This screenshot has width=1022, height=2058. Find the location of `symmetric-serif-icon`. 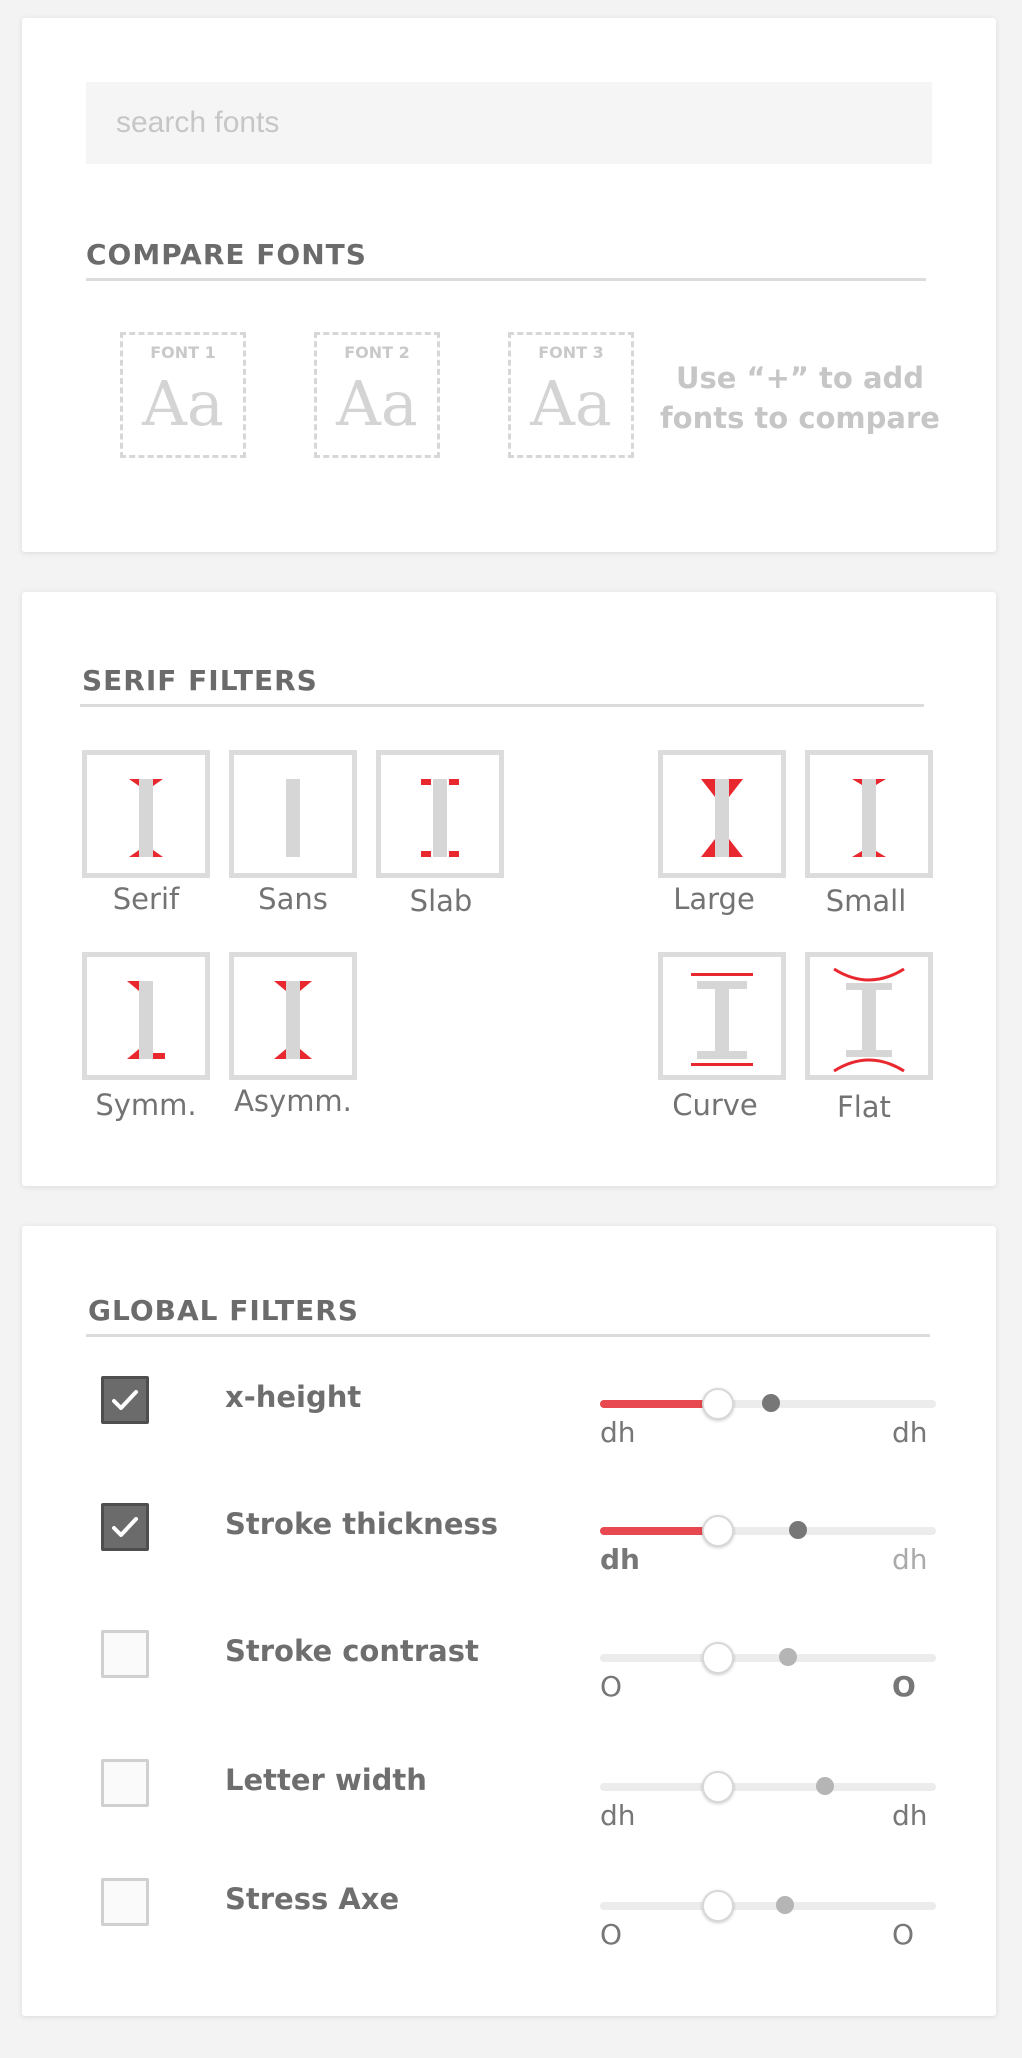

symmetric-serif-icon is located at coordinates (146, 1020).